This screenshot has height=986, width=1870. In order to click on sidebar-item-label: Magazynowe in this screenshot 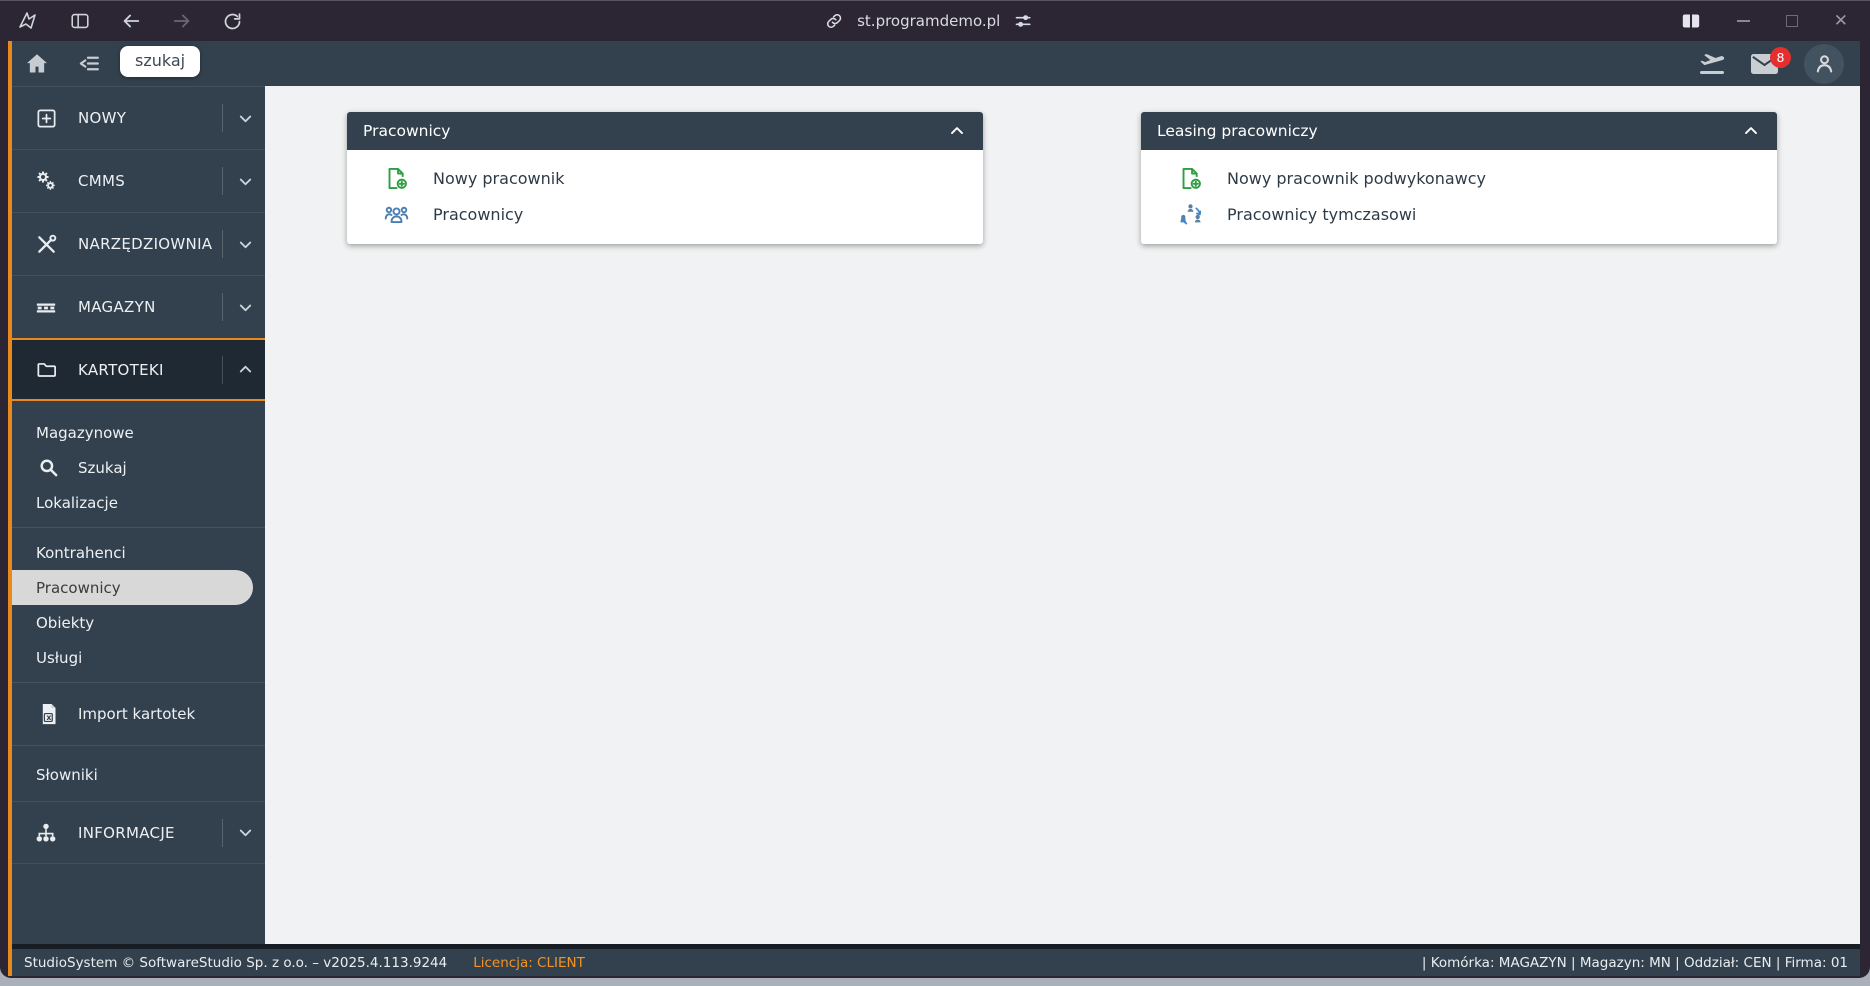, I will do `click(85, 432)`.